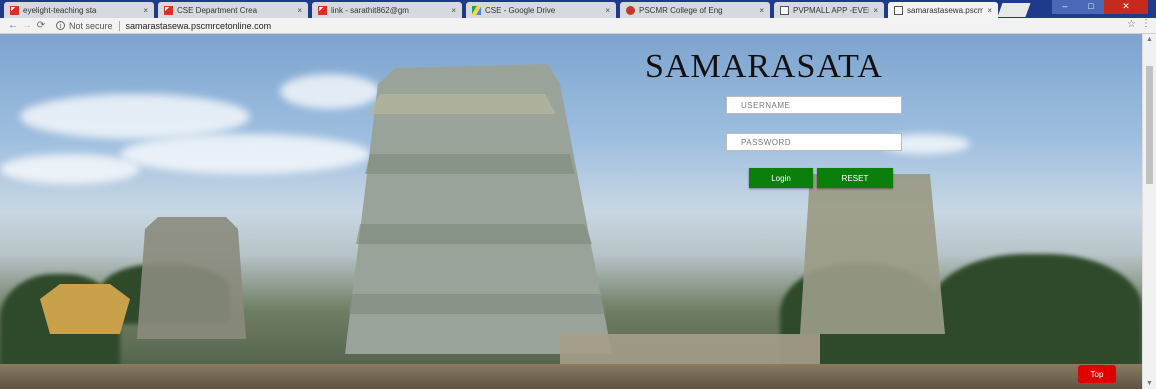  Describe the element at coordinates (476, 10) in the screenshot. I see `drive-icon` at that location.